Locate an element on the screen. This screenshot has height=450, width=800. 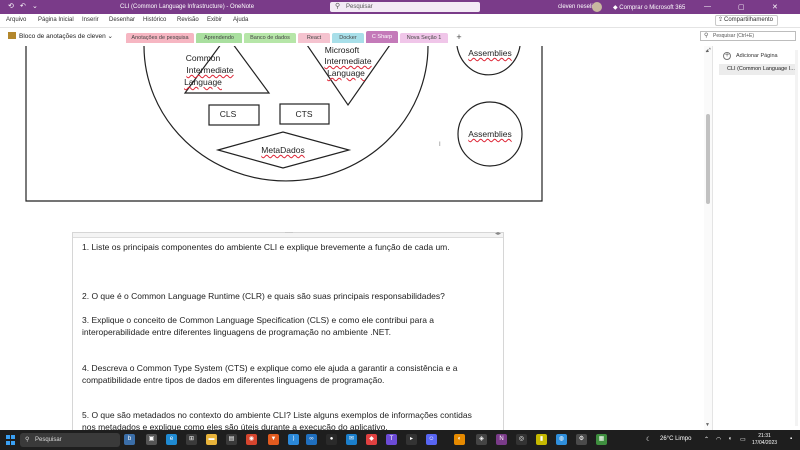
app7-icon: ⚙ is located at coordinates (581, 439).